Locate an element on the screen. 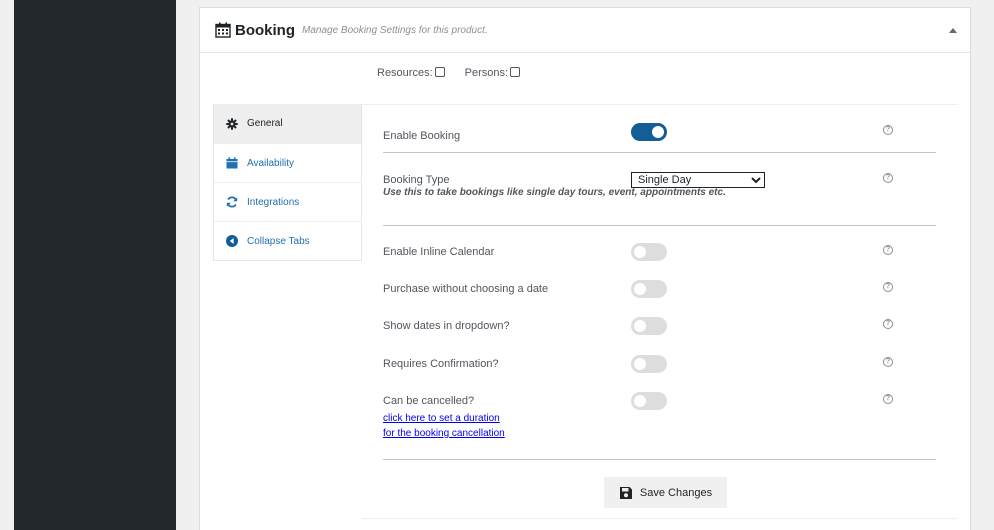 The width and height of the screenshot is (994, 530). link-line-2: for the booking cancellation is located at coordinates (444, 433).